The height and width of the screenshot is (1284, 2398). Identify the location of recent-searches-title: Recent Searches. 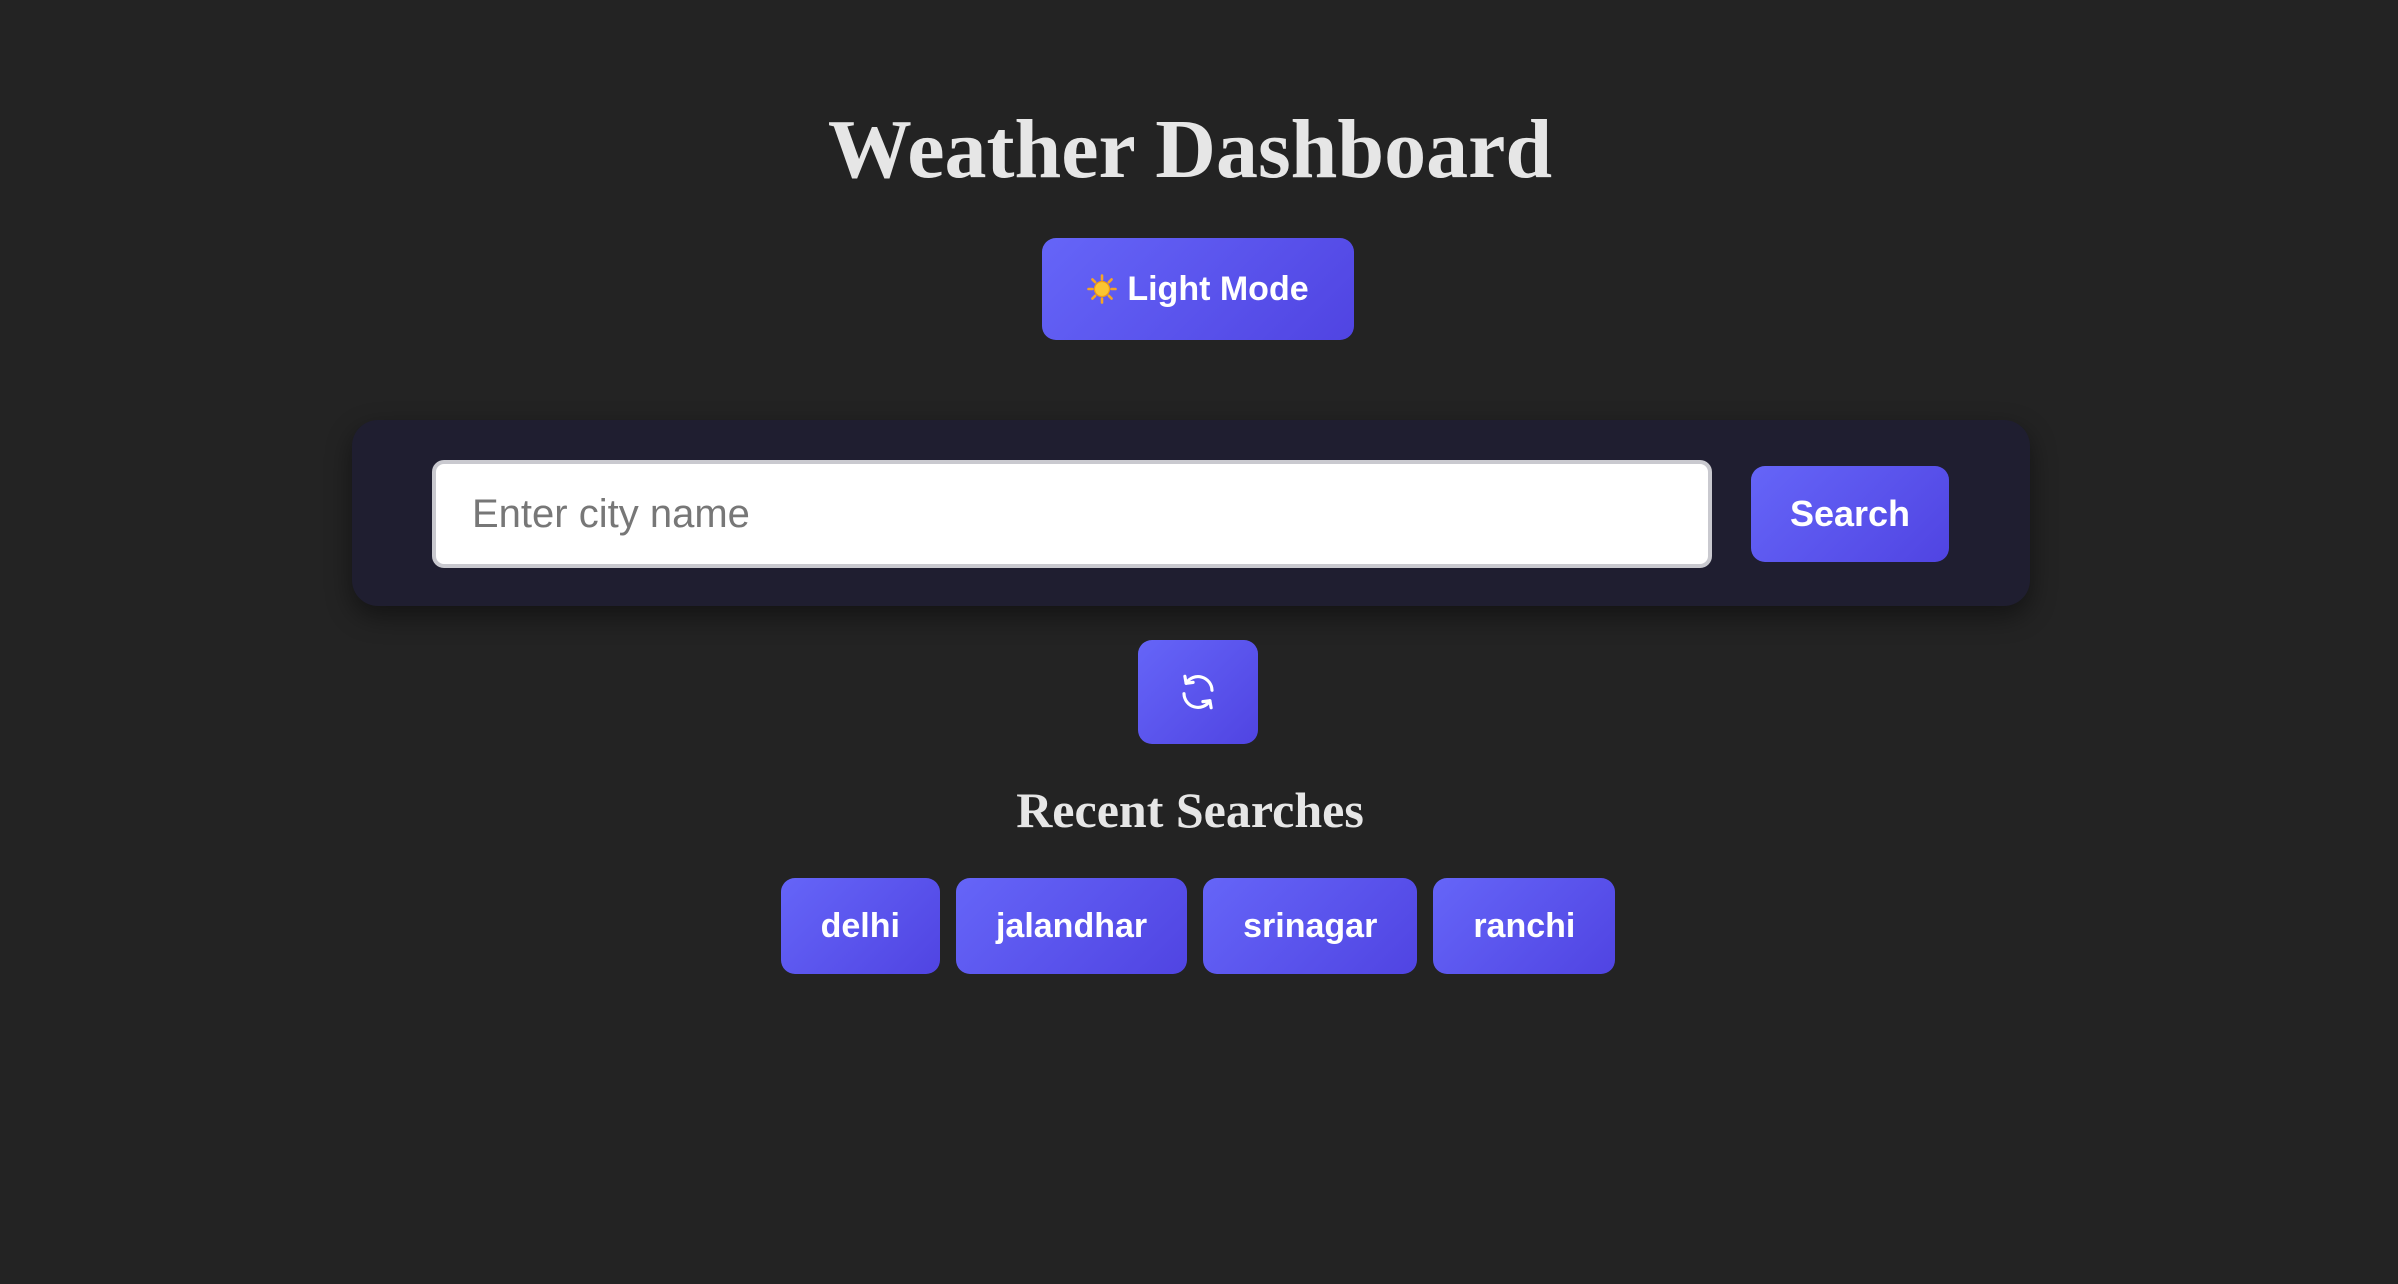
(1190, 810).